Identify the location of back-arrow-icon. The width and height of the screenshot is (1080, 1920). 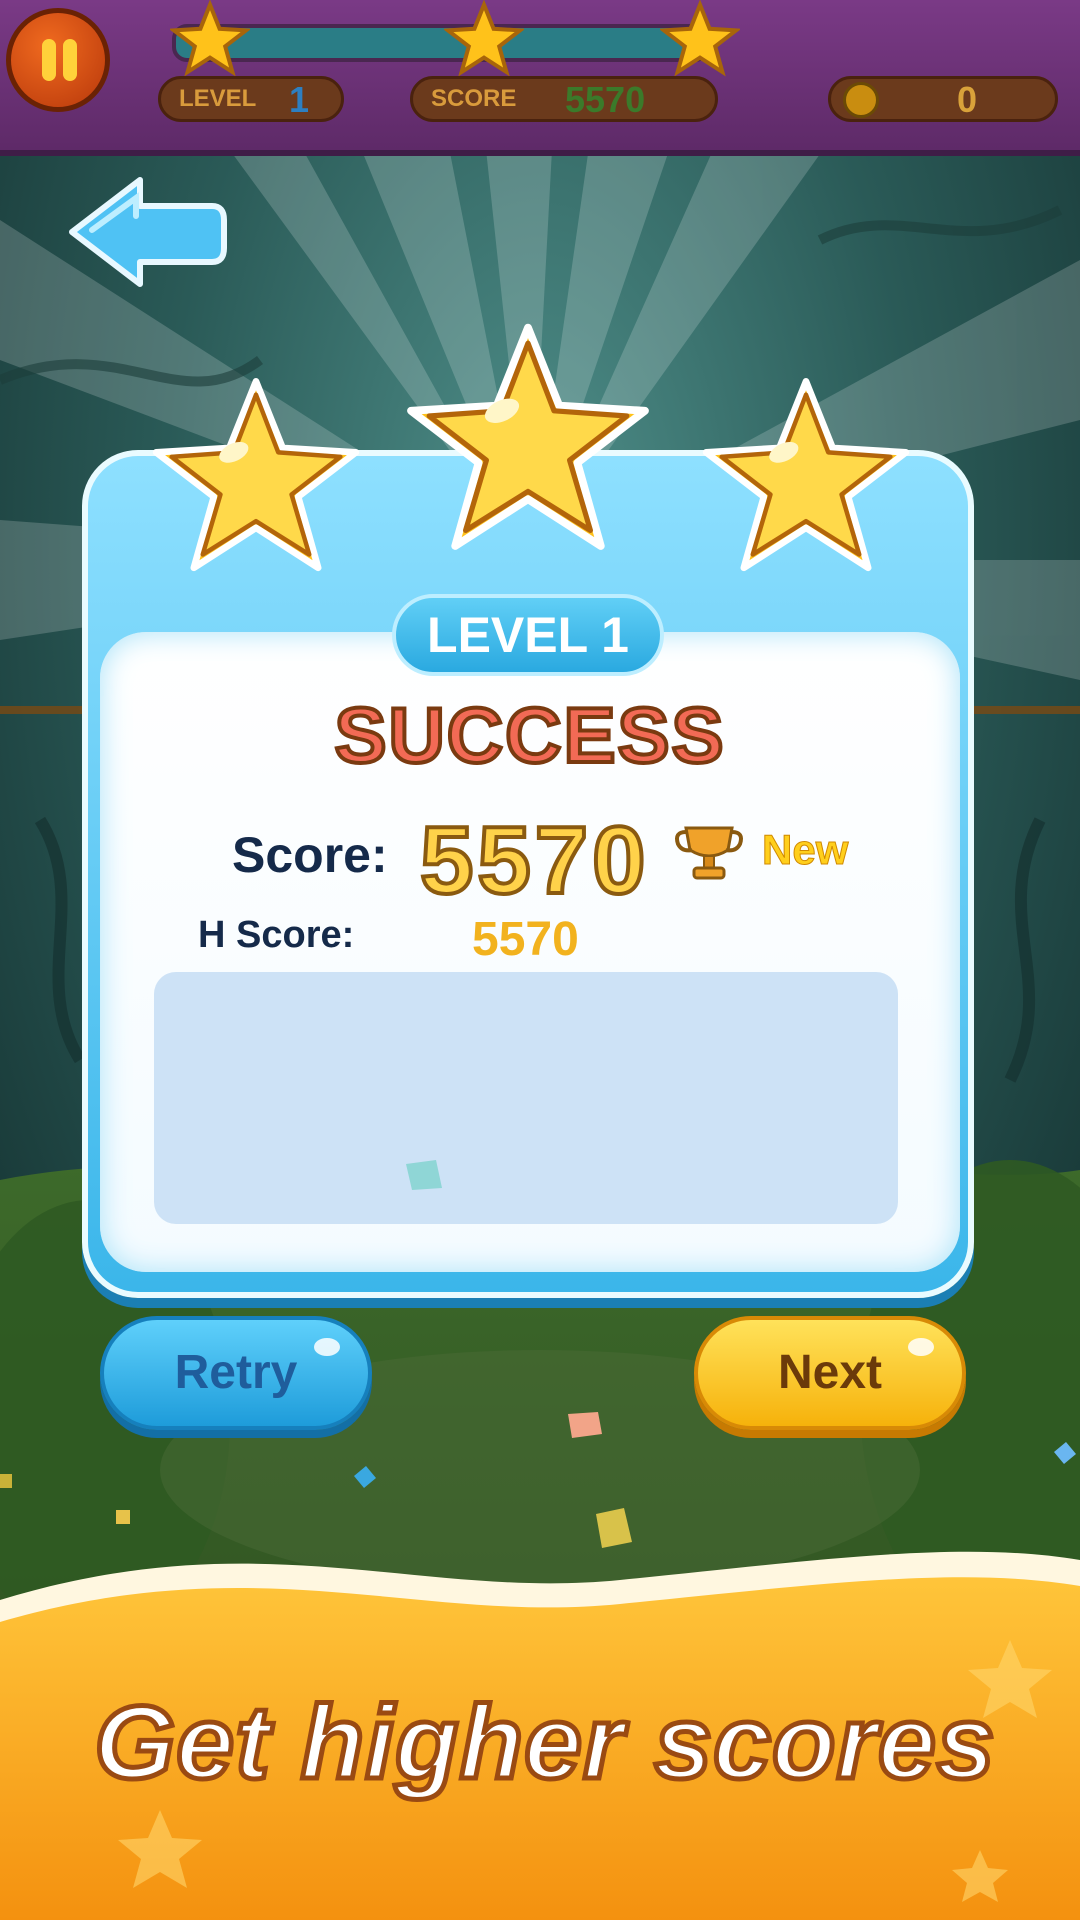
(146, 232).